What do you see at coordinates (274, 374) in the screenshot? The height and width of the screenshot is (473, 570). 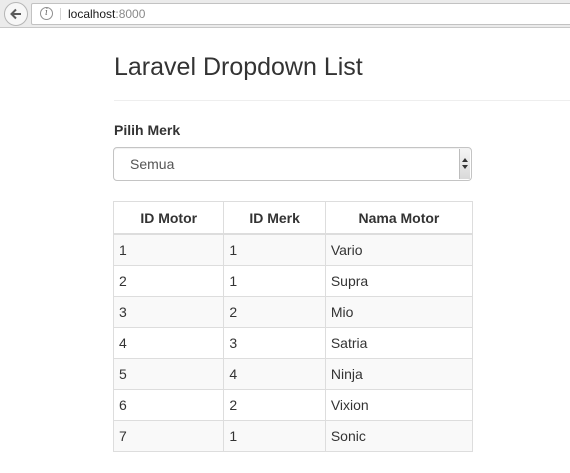 I see `cell-id-merk: 4` at bounding box center [274, 374].